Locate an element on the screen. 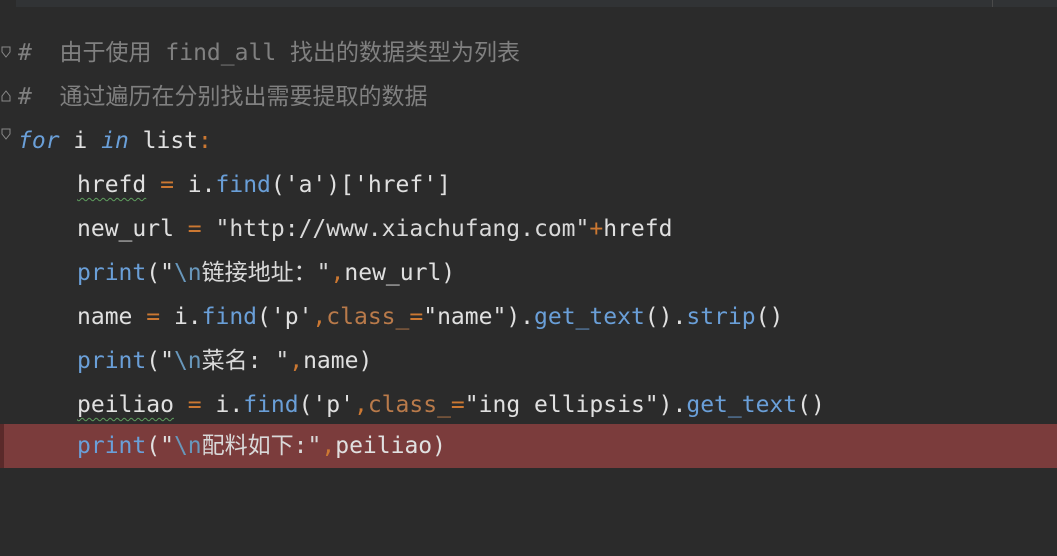  code-line-8: print("\n菜名: ",name) is located at coordinates (528, 361).